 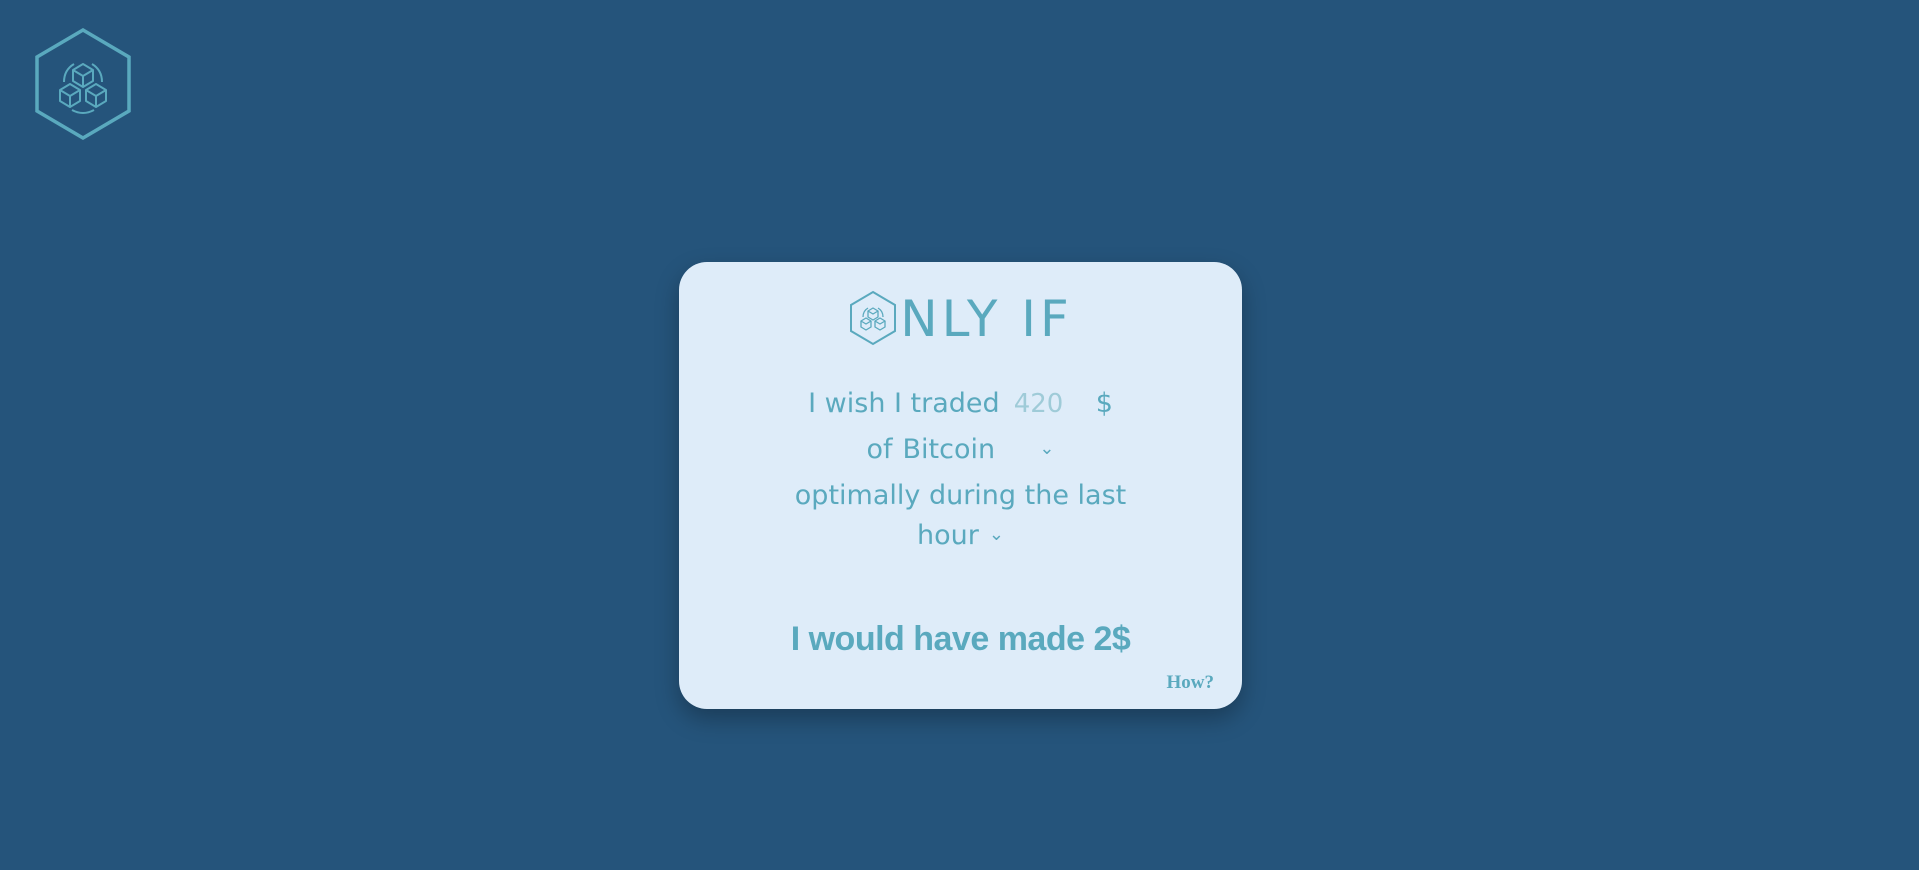 I want to click on sentence-line-amount: I wish I traded 420 $, so click(x=960, y=403).